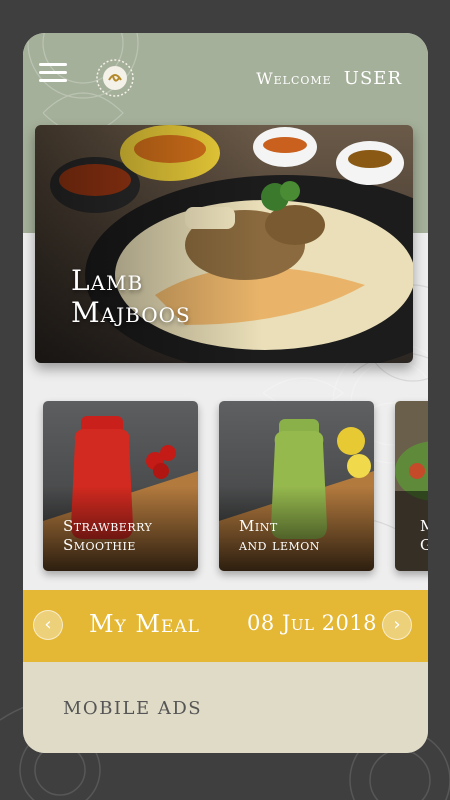 This screenshot has width=450, height=800. Describe the element at coordinates (131, 296) in the screenshot. I see `featured-dish-title: Lamb Majboos` at that location.